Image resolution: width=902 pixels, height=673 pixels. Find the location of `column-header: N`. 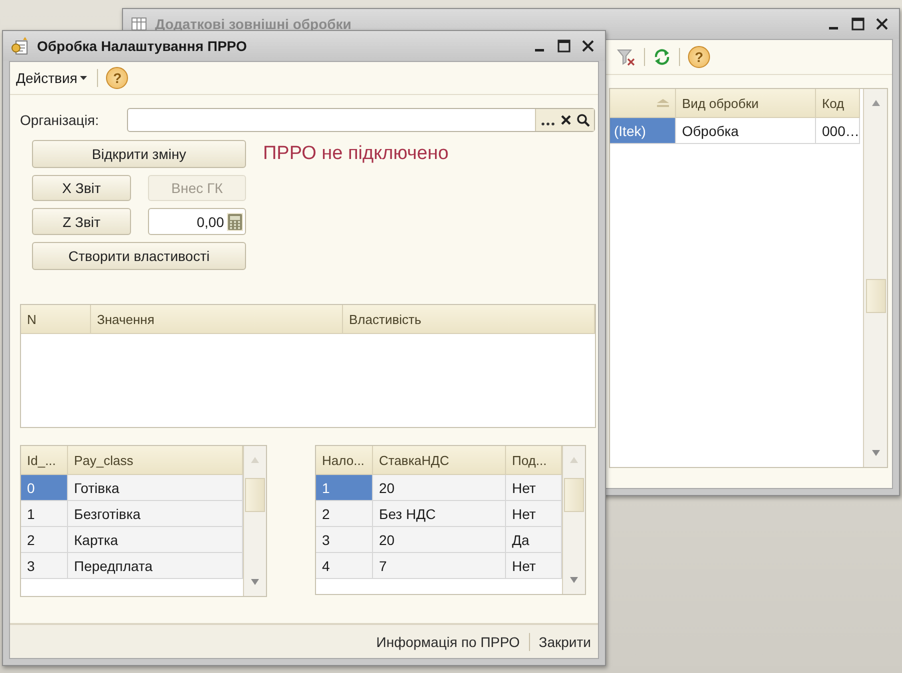

column-header: N is located at coordinates (56, 319).